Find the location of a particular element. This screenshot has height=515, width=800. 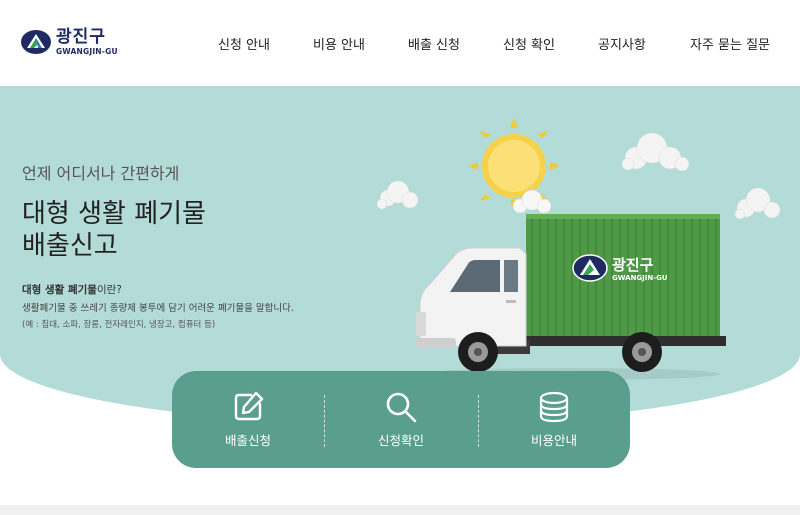

hero-description-title-bold: 대형 생활 폐기물 is located at coordinates (59, 290).